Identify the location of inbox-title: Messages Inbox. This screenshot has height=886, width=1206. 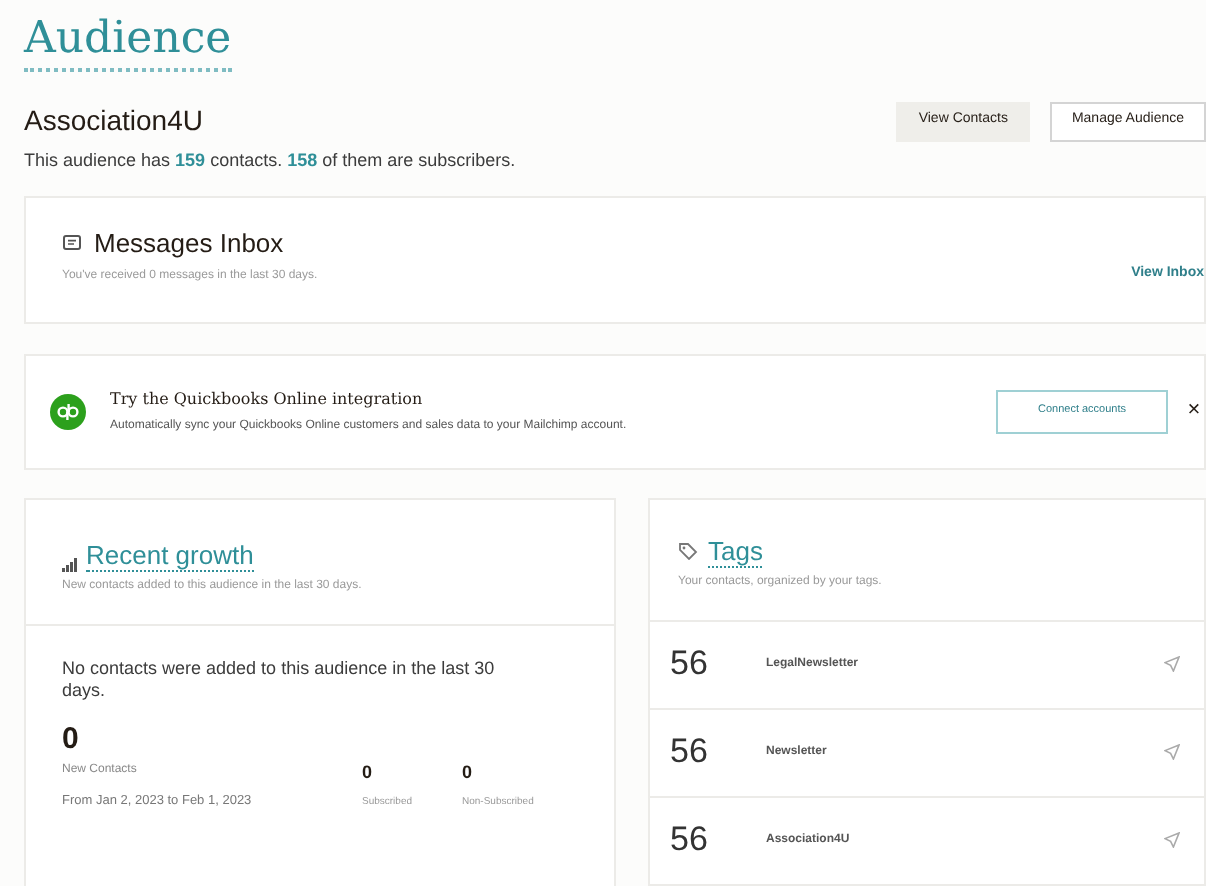
(189, 244).